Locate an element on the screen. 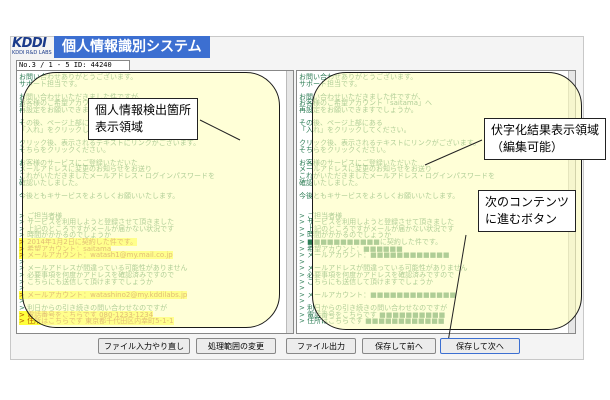 Image resolution: width=610 pixels, height=400 pixels. save-prev-button: 保存して前へ is located at coordinates (399, 346).